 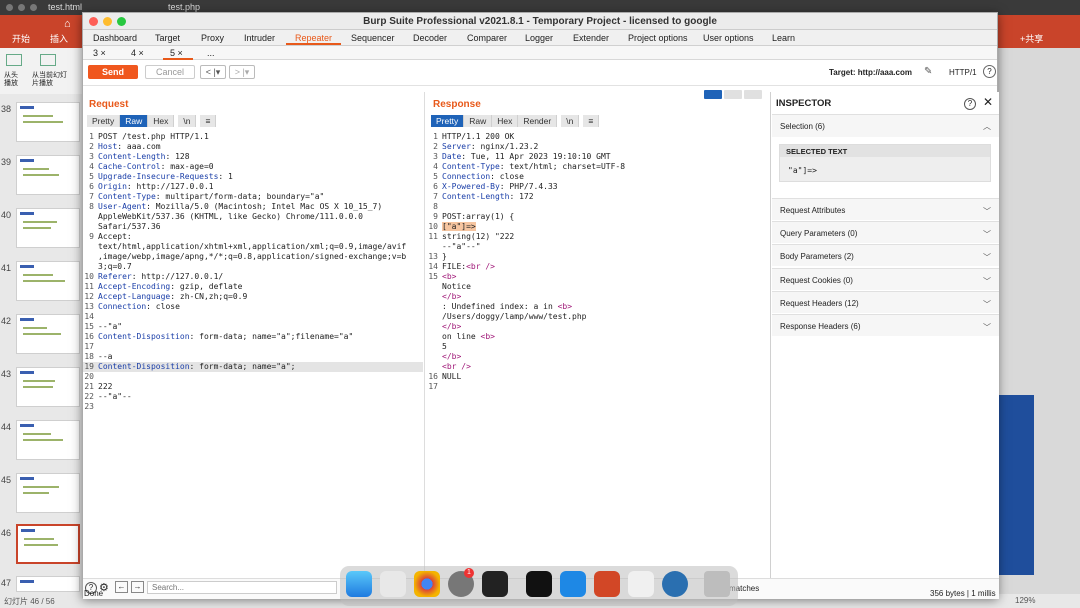 What do you see at coordinates (598, 217) in the screenshot?
I see `code-line: 9 POST:array(1) {` at bounding box center [598, 217].